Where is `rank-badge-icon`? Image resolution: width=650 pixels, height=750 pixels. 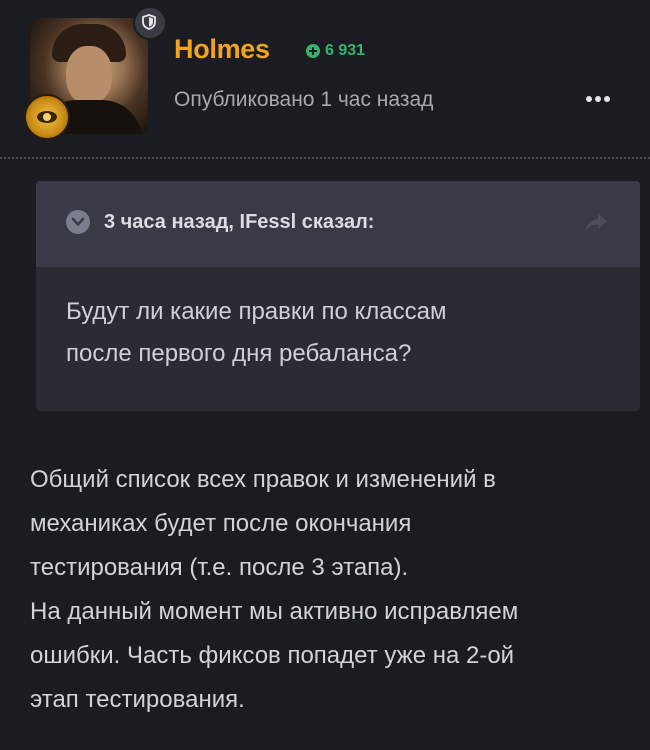 rank-badge-icon is located at coordinates (47, 117).